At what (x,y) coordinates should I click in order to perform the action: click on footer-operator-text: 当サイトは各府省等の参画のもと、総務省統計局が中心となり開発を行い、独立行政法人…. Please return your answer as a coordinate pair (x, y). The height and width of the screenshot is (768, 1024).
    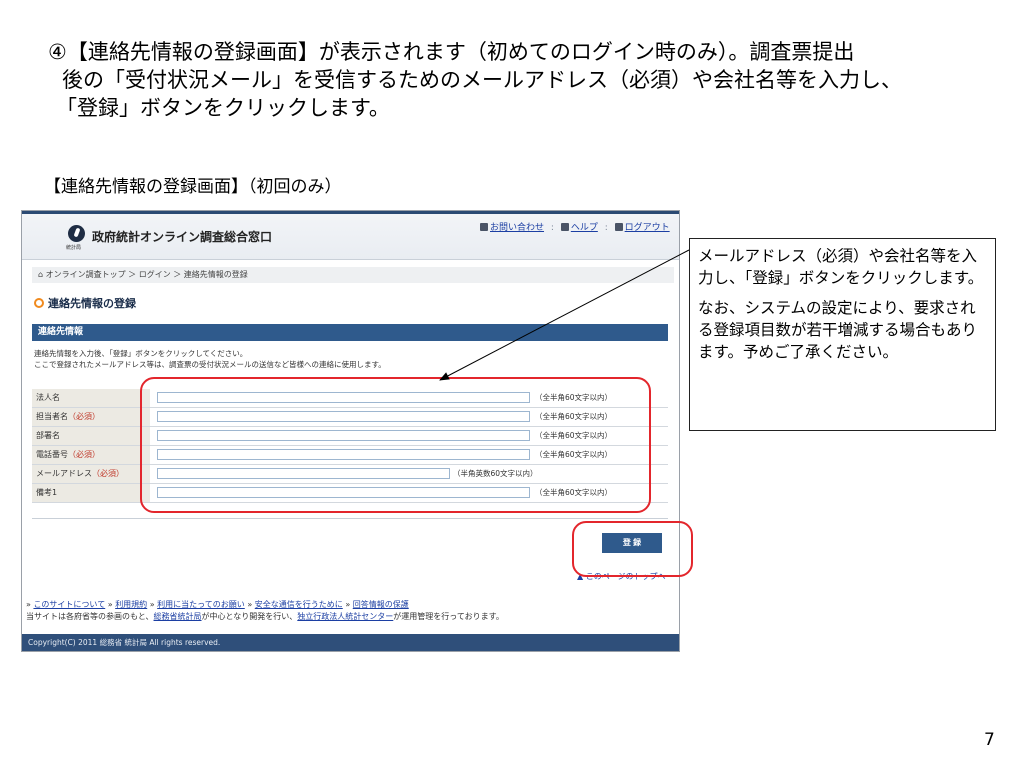
    Looking at the image, I should click on (265, 616).